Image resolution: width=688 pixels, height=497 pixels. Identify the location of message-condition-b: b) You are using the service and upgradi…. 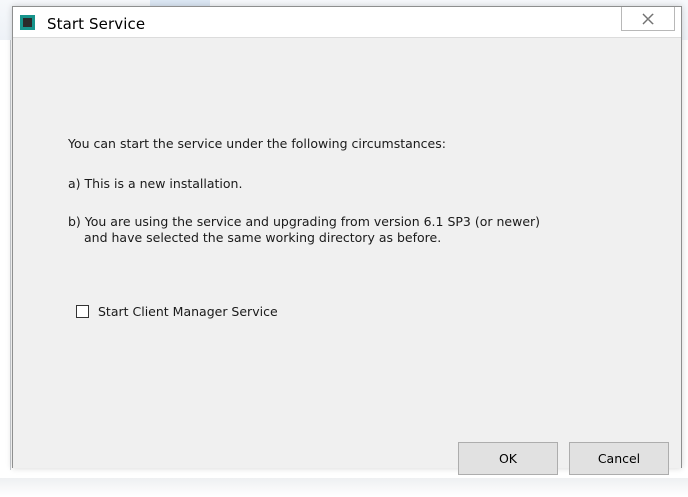
(304, 221).